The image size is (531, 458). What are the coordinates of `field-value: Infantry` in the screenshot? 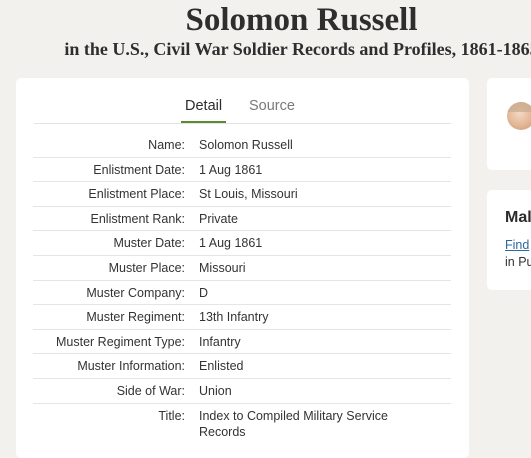 It's located at (220, 341).